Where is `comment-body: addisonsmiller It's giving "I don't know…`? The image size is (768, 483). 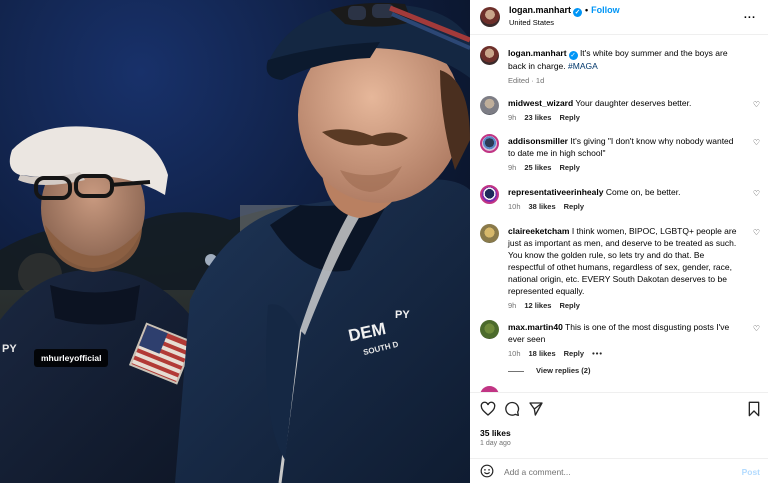
comment-body: addisonsmiller It's giving "I don't know… is located at coordinates (624, 154).